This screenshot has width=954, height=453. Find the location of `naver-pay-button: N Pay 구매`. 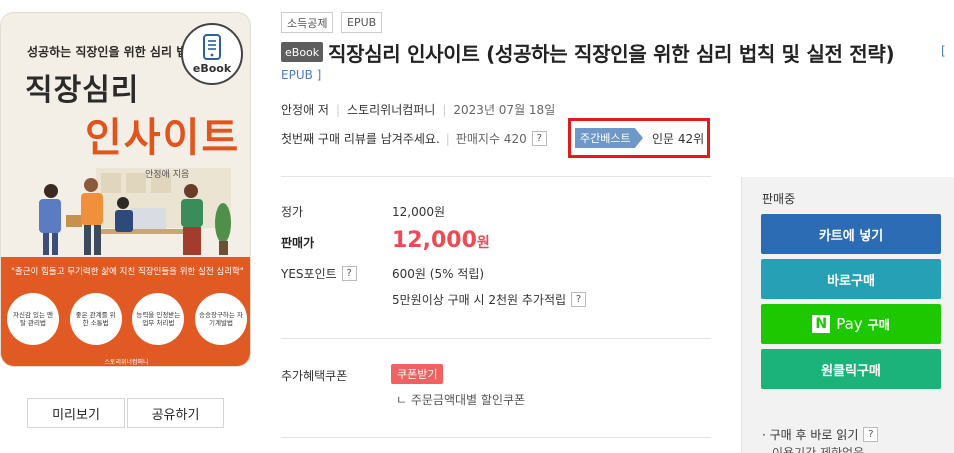

naver-pay-button: N Pay 구매 is located at coordinates (851, 324).